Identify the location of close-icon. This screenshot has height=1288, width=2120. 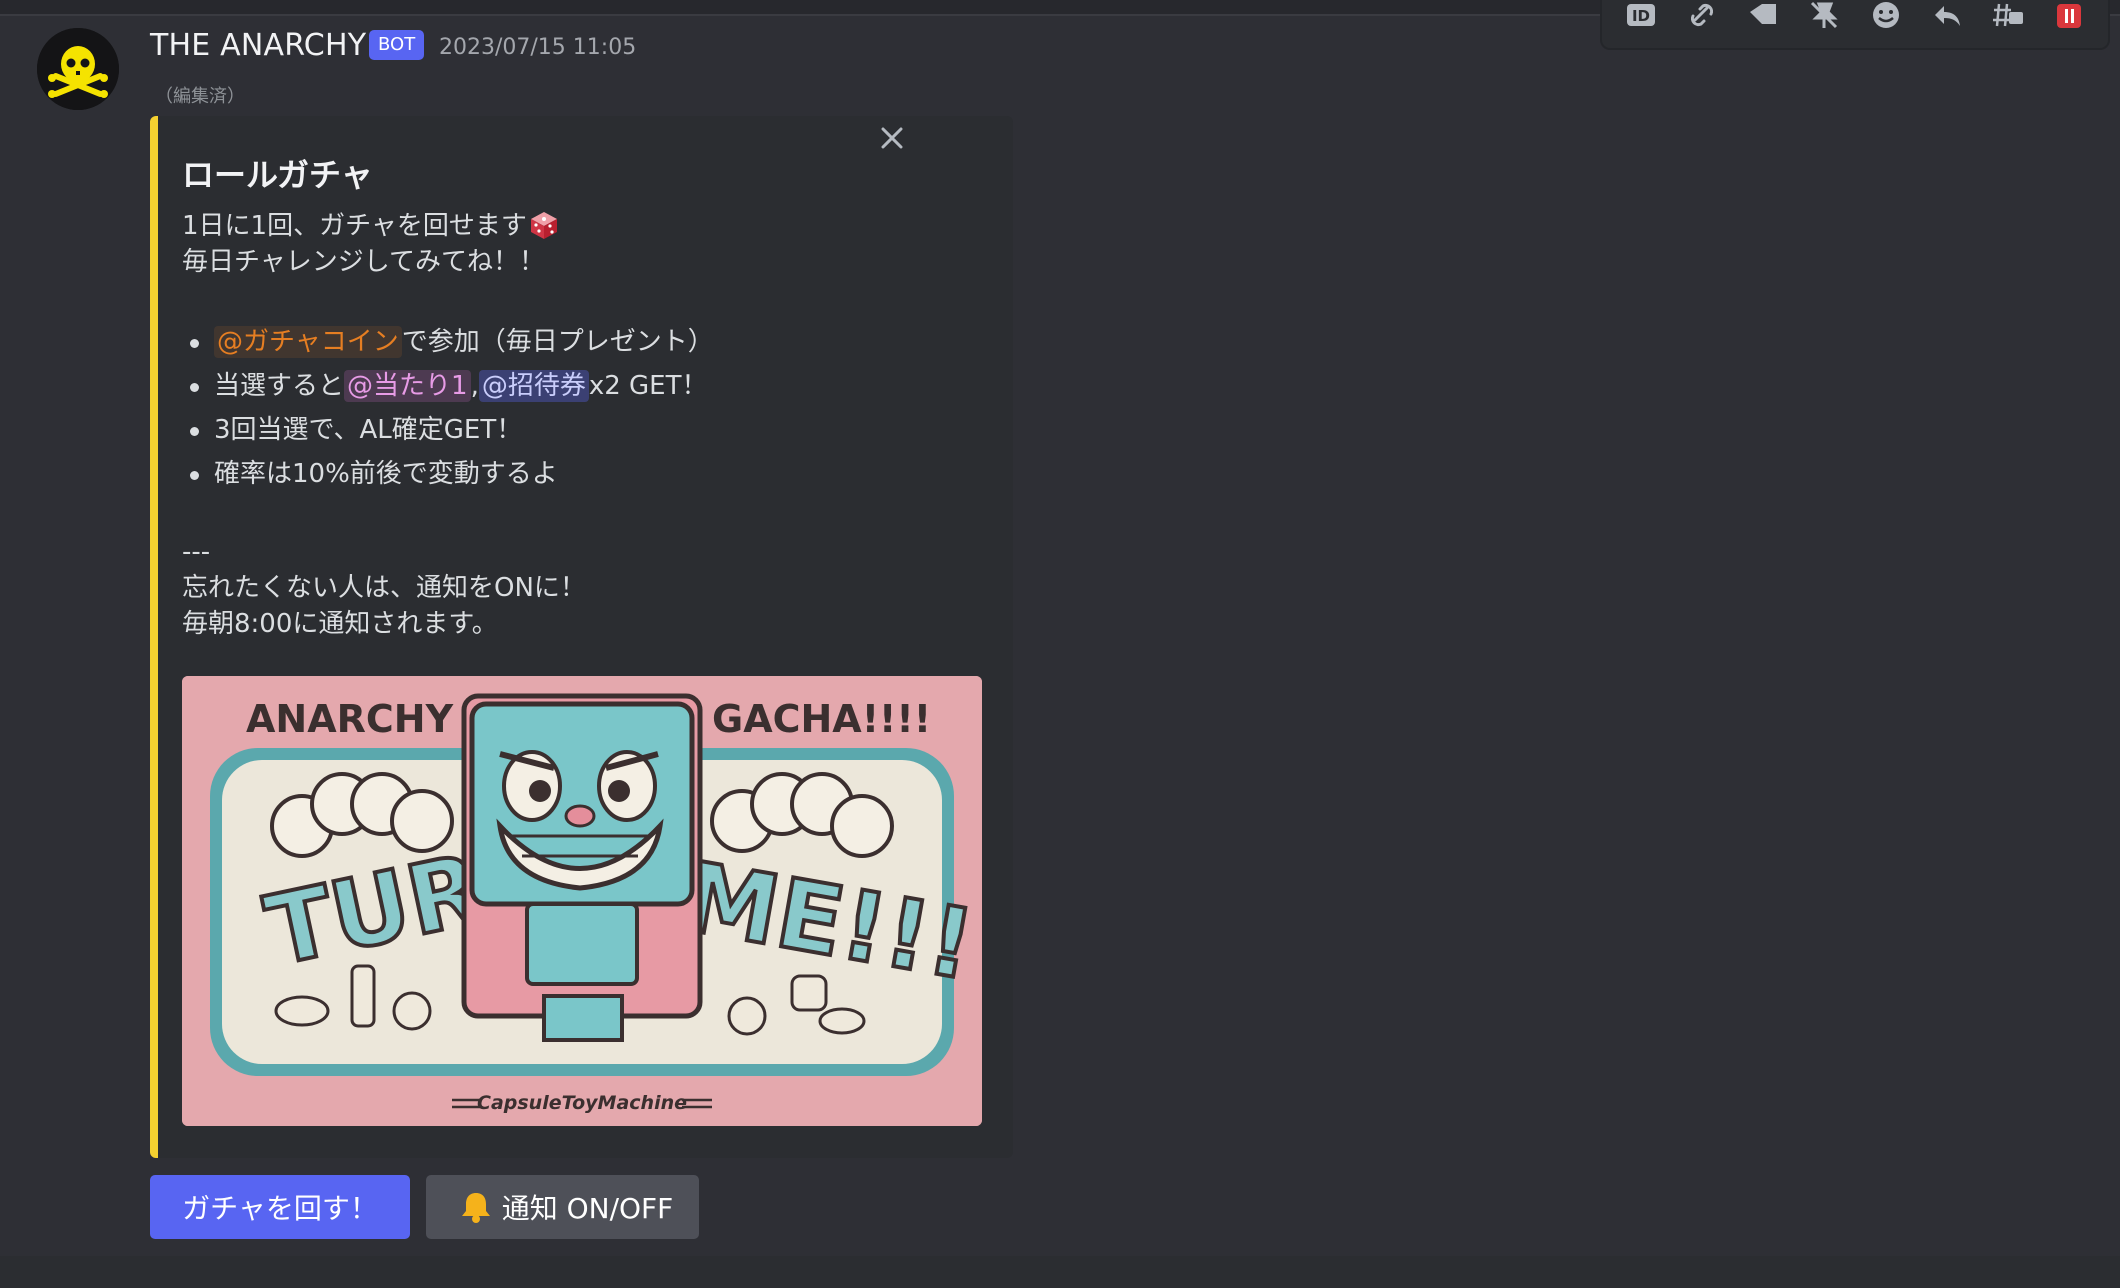
(892, 138).